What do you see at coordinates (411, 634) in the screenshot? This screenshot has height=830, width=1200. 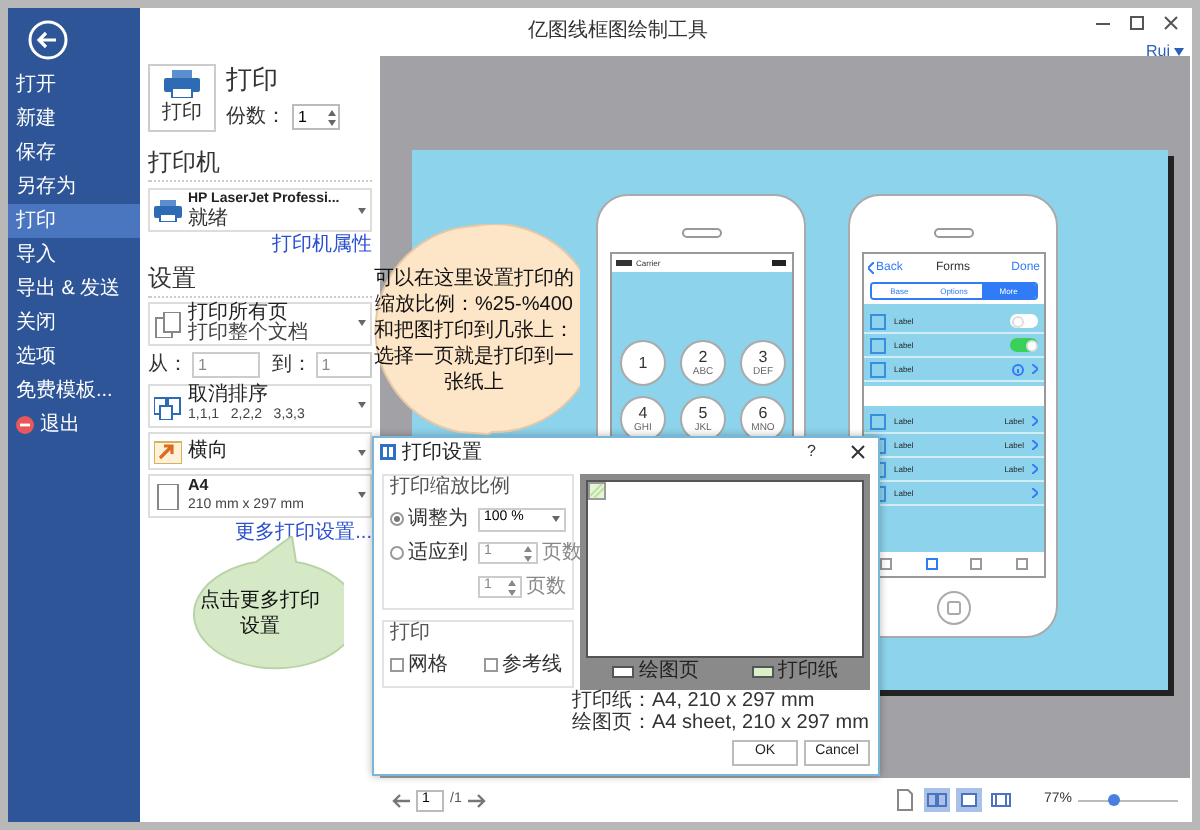 I see `group-label: 打印` at bounding box center [411, 634].